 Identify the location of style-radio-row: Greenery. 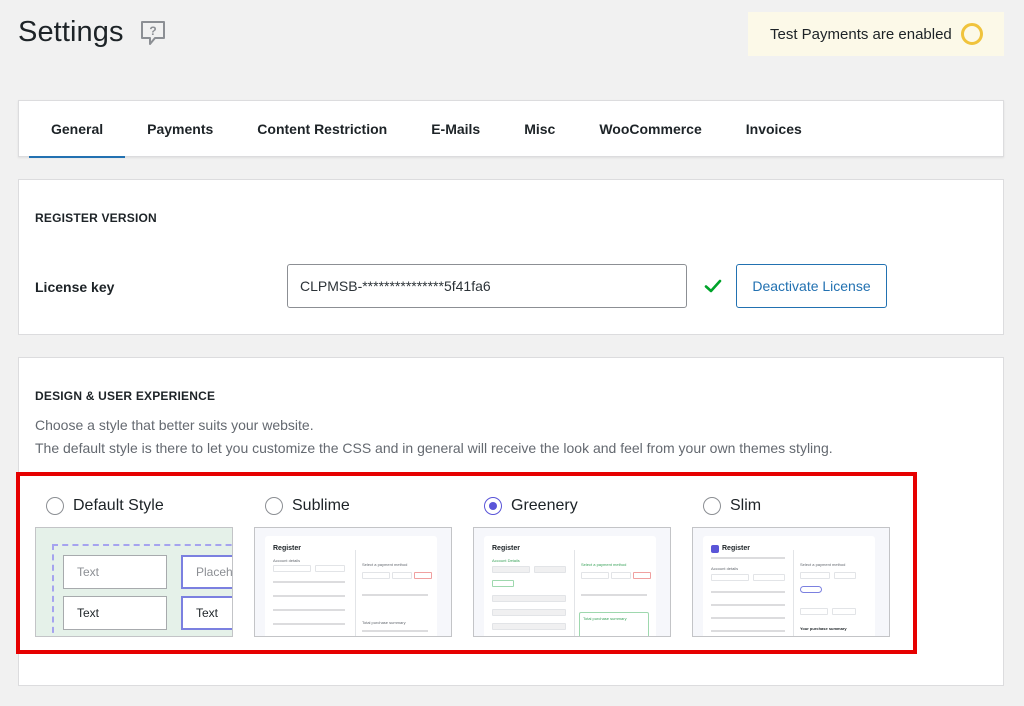
(577, 506).